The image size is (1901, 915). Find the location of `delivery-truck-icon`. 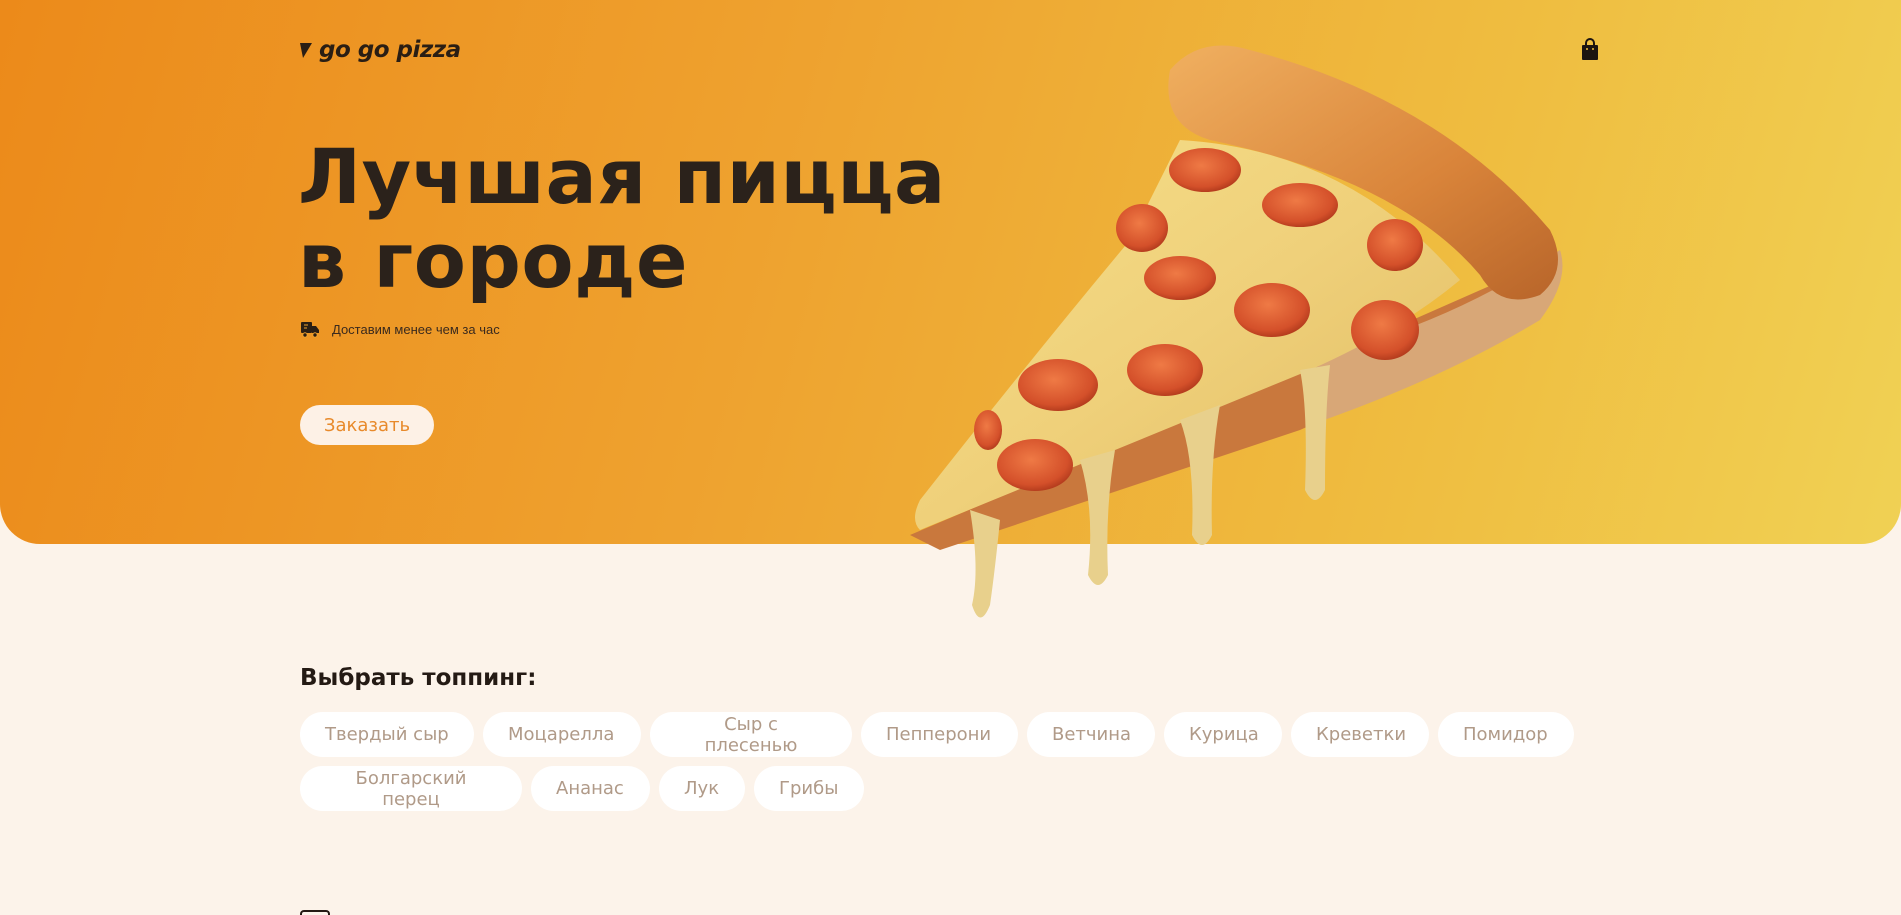

delivery-truck-icon is located at coordinates (310, 330).